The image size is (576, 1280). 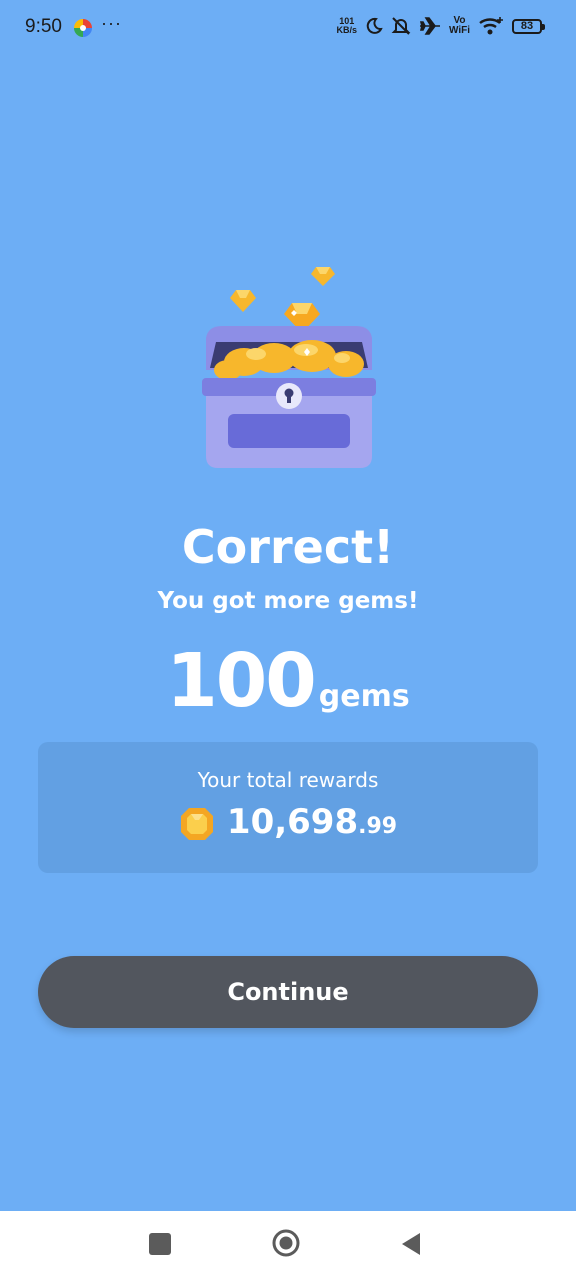 I want to click on status-icons: 101 KB/s Vo WiFi 83, so click(x=440, y=26).